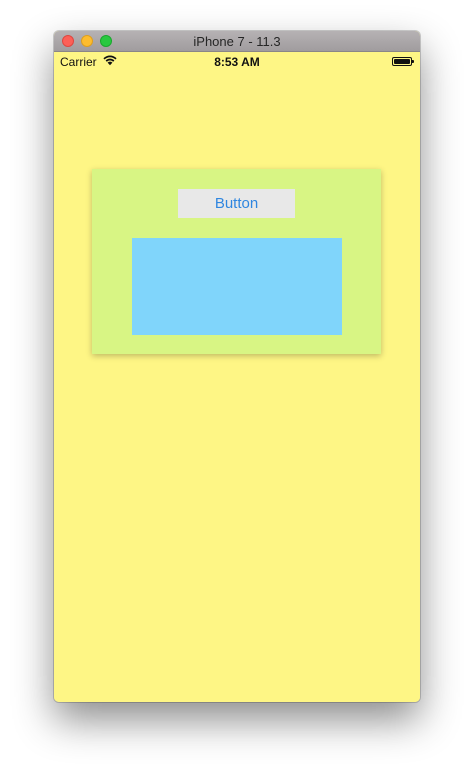  I want to click on battery-level-fill, so click(402, 61).